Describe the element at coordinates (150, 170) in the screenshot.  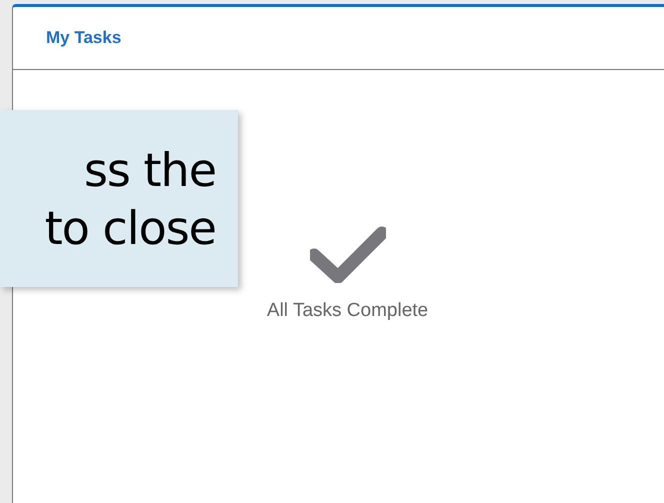
I see `callout-text: ss the` at that location.